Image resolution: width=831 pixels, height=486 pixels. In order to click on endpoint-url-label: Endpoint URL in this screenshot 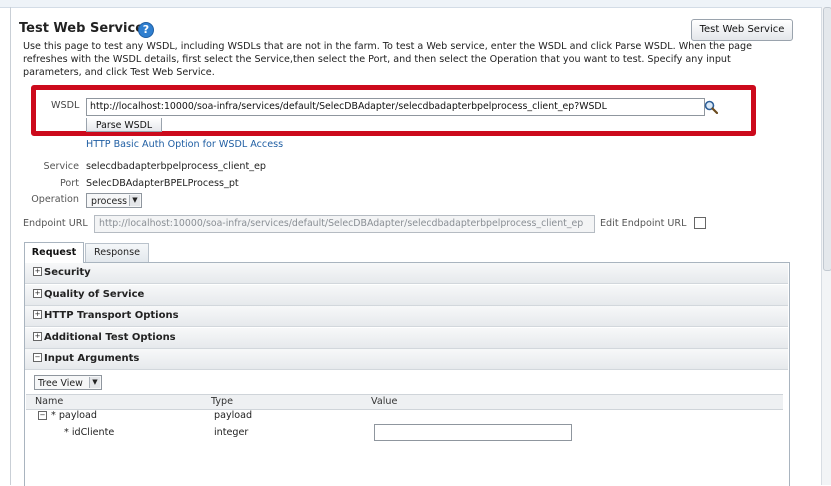, I will do `click(55, 223)`.